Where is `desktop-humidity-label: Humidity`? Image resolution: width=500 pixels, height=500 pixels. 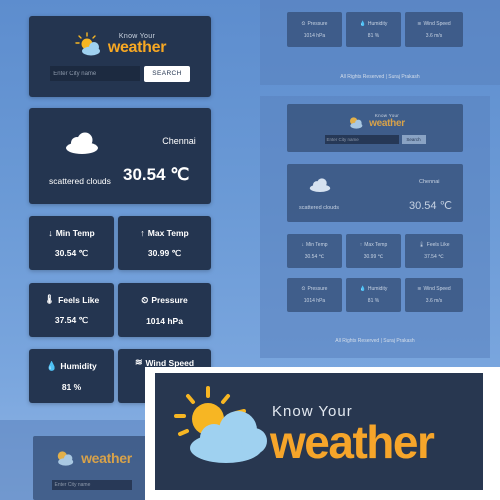
desktop-humidity-label: Humidity is located at coordinates (377, 289).